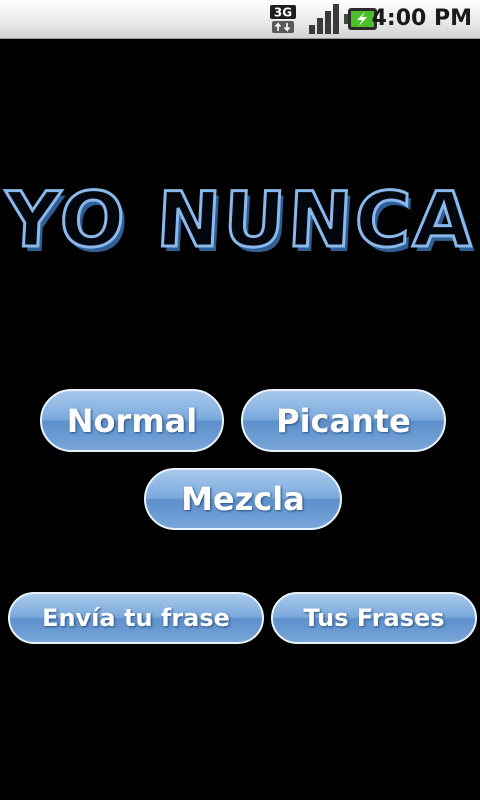 This screenshot has height=800, width=480. What do you see at coordinates (240, 19) in the screenshot?
I see `status-bar: 3G 4:00 PM` at bounding box center [240, 19].